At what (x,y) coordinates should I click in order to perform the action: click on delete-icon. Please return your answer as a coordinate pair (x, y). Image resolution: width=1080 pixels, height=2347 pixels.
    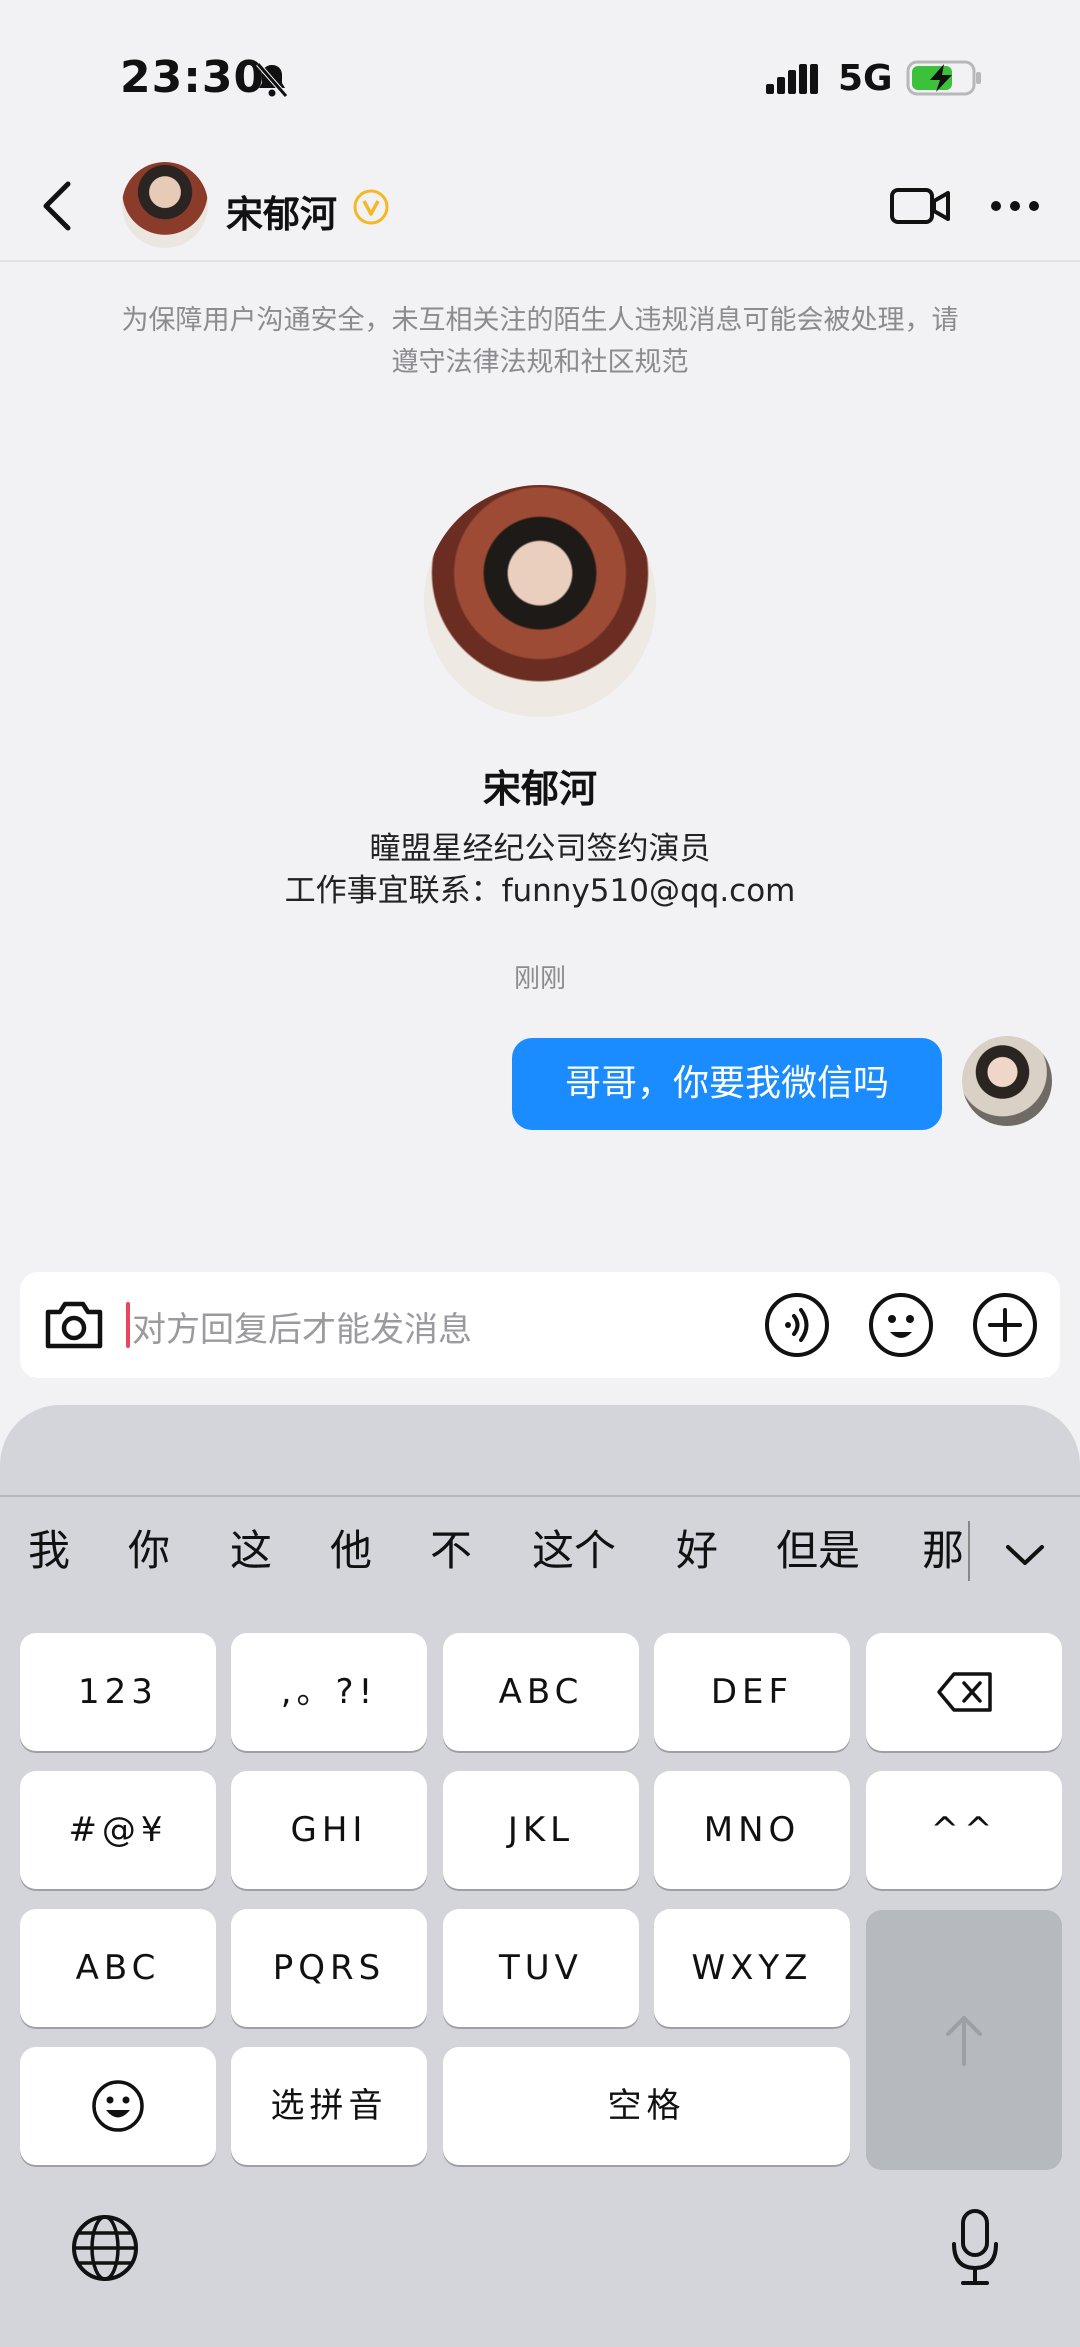
    Looking at the image, I should click on (964, 1692).